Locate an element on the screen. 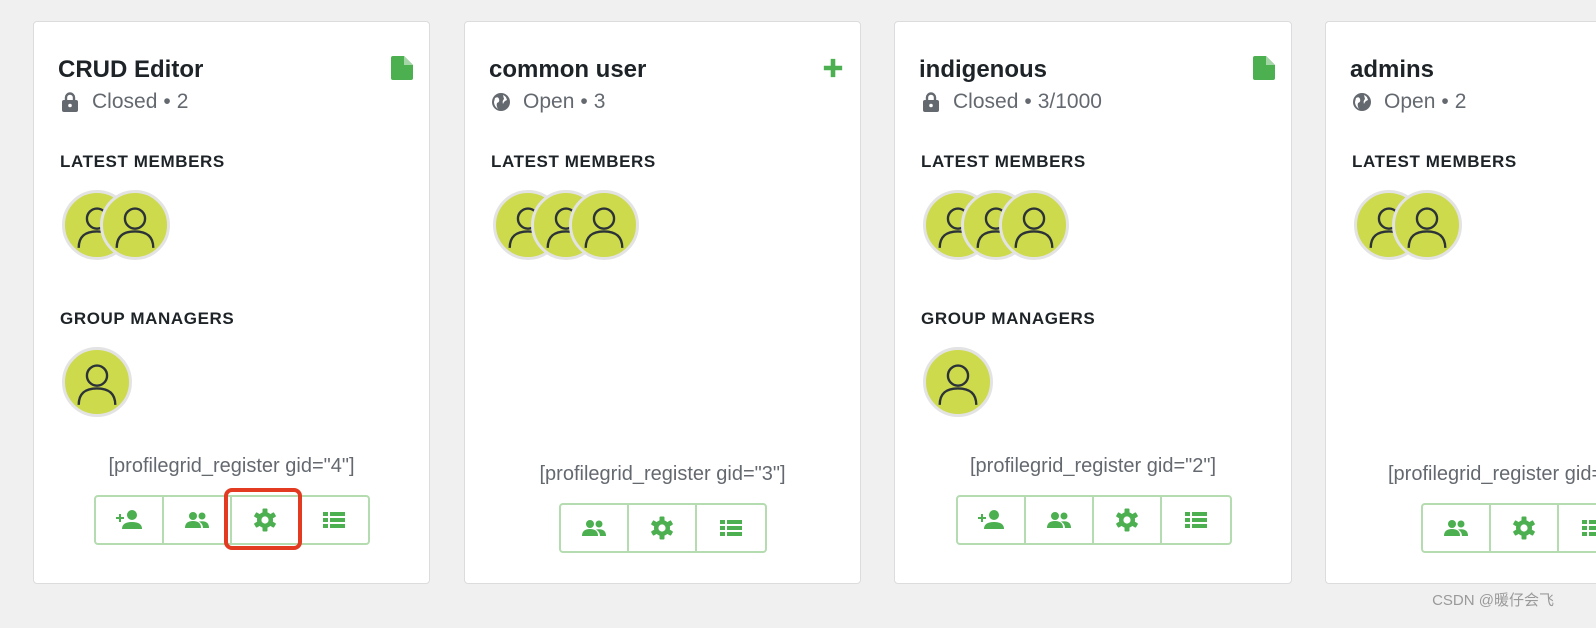 This screenshot has width=1596, height=628. group-title: admins is located at coordinates (1392, 70).